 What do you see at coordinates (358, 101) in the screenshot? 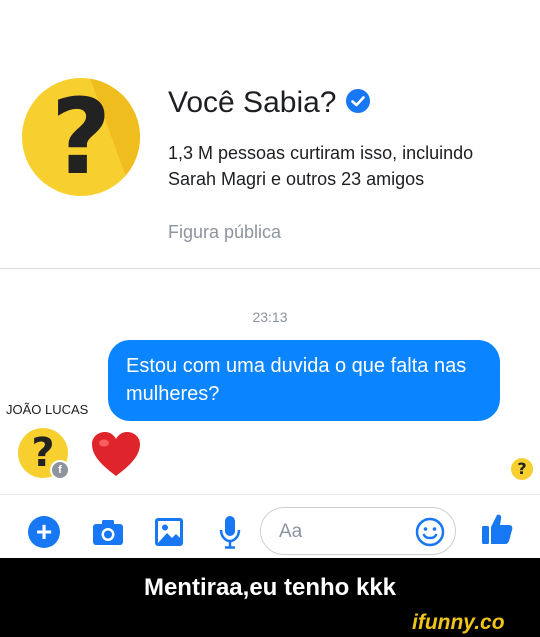
I see `verified-badge-icon` at bounding box center [358, 101].